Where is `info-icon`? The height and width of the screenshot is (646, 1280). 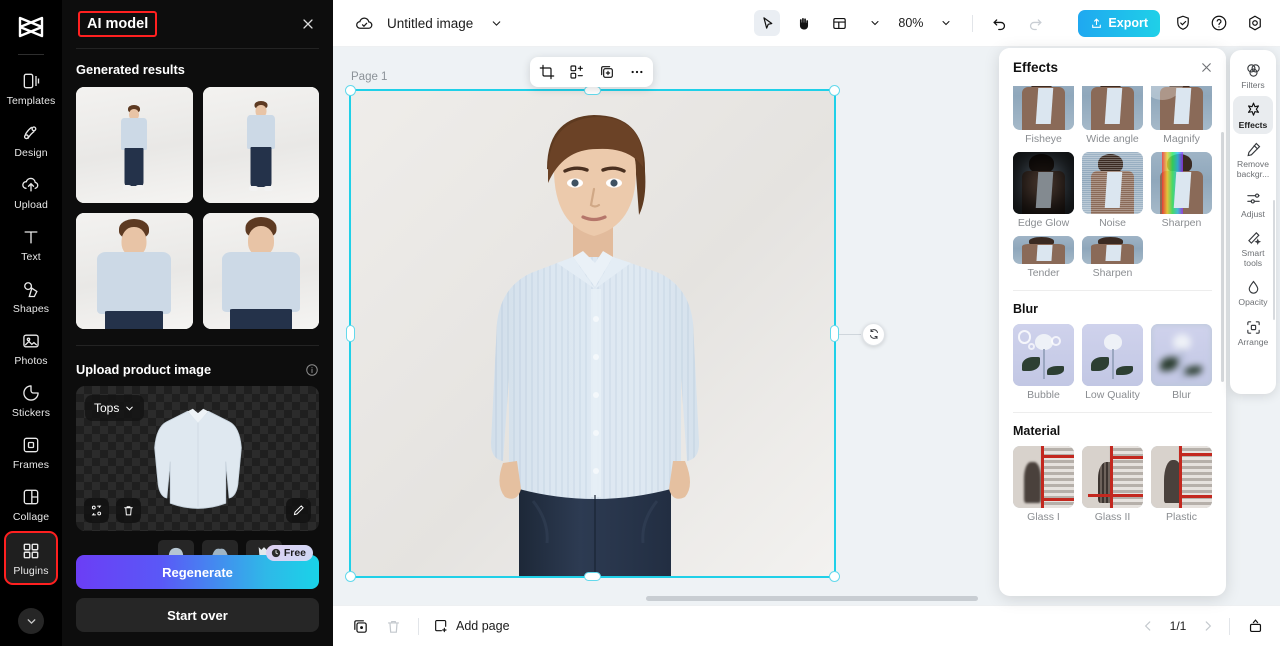 info-icon is located at coordinates (312, 370).